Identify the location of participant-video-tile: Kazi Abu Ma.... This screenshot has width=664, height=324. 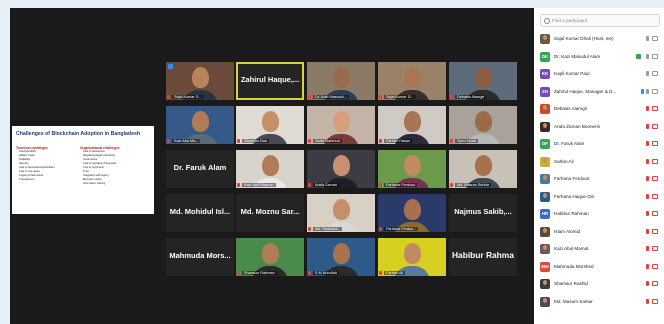
(200, 125).